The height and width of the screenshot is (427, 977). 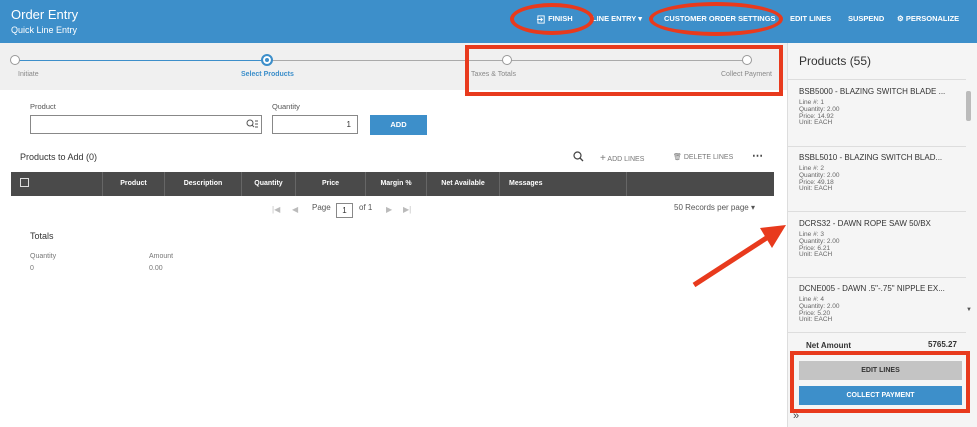 I want to click on annotation-arrow, so click(x=739, y=256).